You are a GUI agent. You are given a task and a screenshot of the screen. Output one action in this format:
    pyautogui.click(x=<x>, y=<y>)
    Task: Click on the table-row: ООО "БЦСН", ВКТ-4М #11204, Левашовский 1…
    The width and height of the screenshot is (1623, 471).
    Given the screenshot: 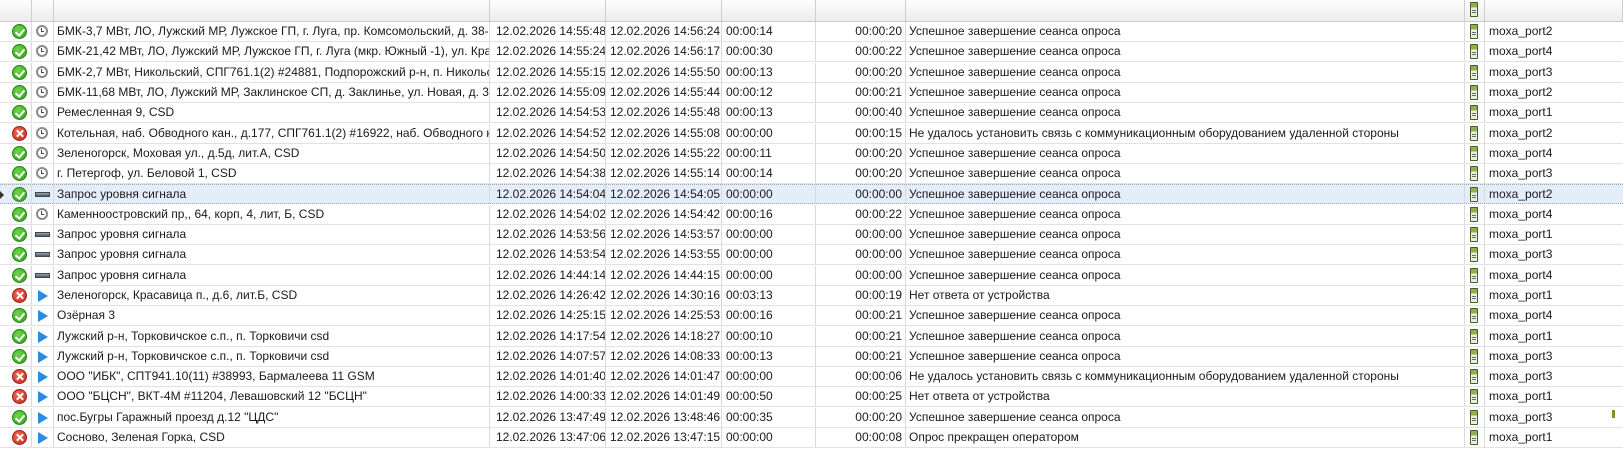 What is the action you would take?
    pyautogui.click(x=811, y=397)
    